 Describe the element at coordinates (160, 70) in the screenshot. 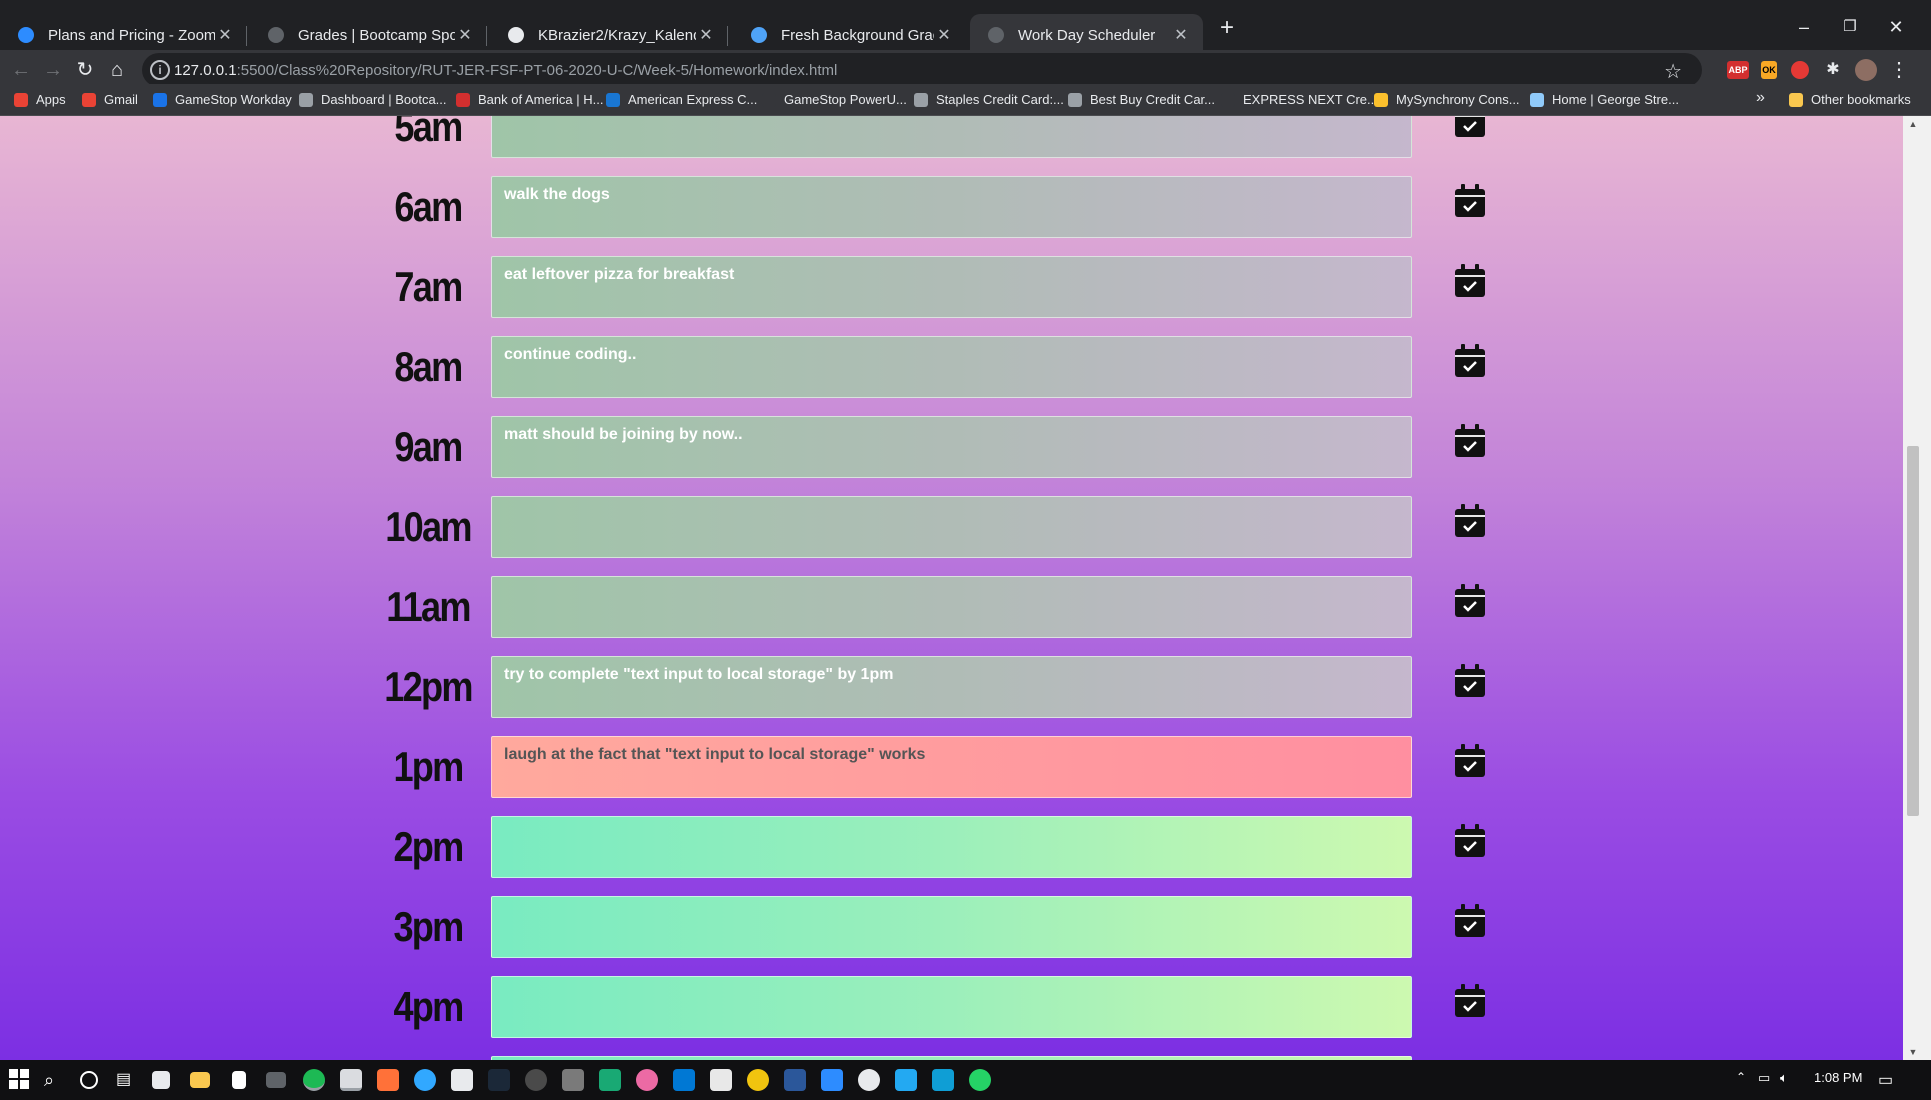

I see `site-info-icon: i` at that location.